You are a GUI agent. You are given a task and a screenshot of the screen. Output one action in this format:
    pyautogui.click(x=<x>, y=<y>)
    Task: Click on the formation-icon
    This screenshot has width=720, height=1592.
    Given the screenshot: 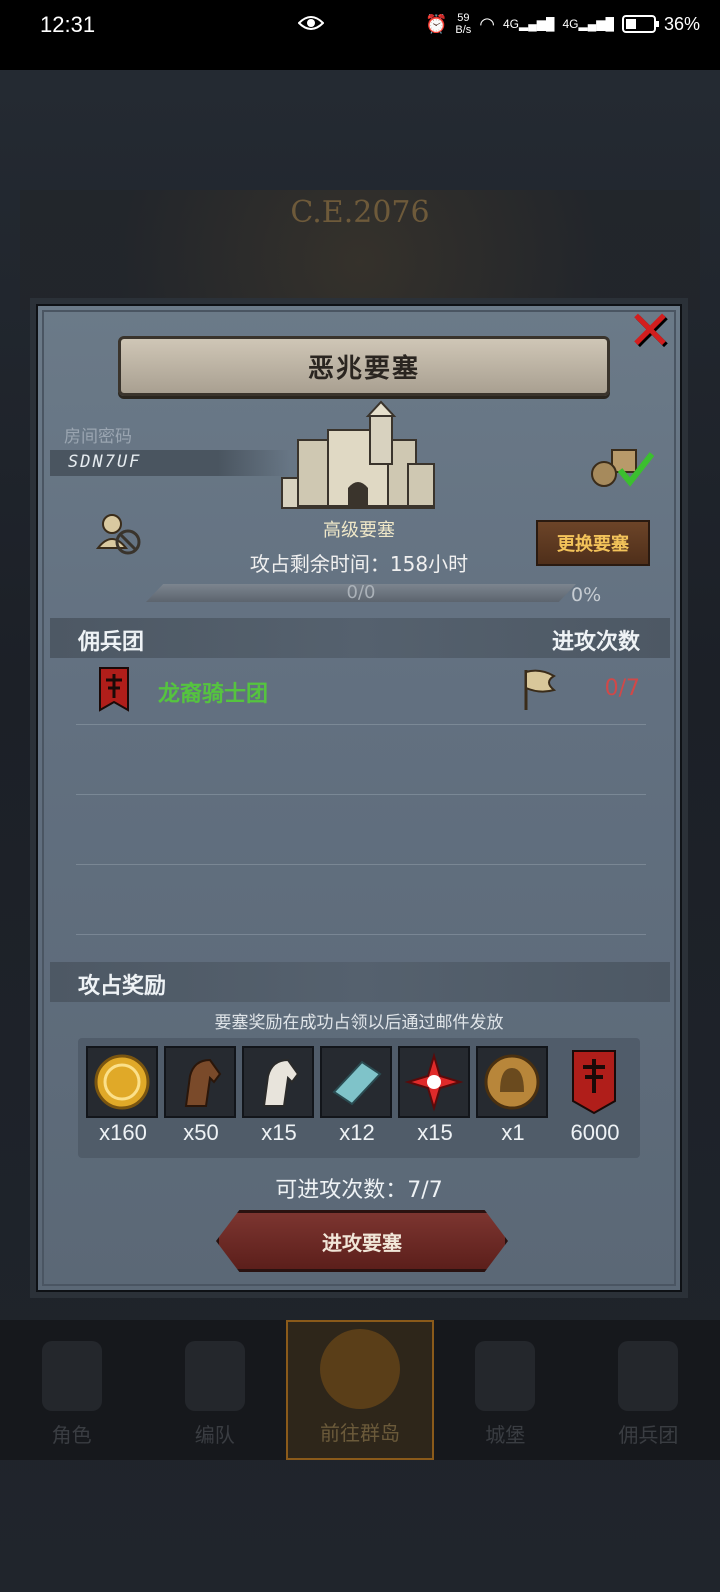 What is the action you would take?
    pyautogui.click(x=214, y=1376)
    